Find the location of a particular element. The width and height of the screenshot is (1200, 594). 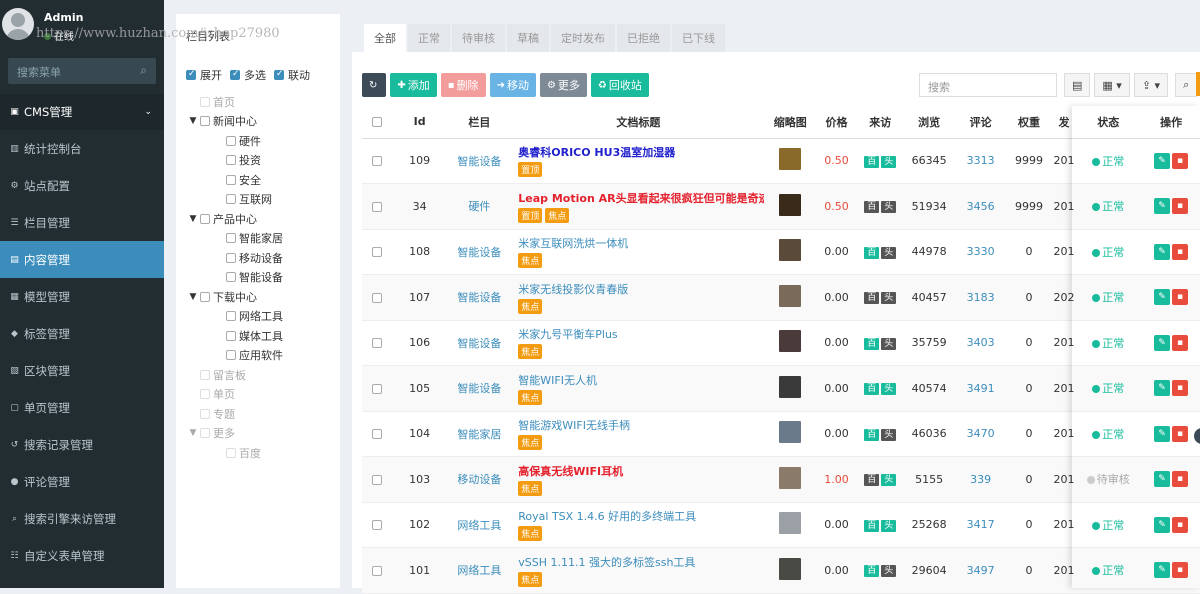

tree-node: 百度 is located at coordinates (261, 453).